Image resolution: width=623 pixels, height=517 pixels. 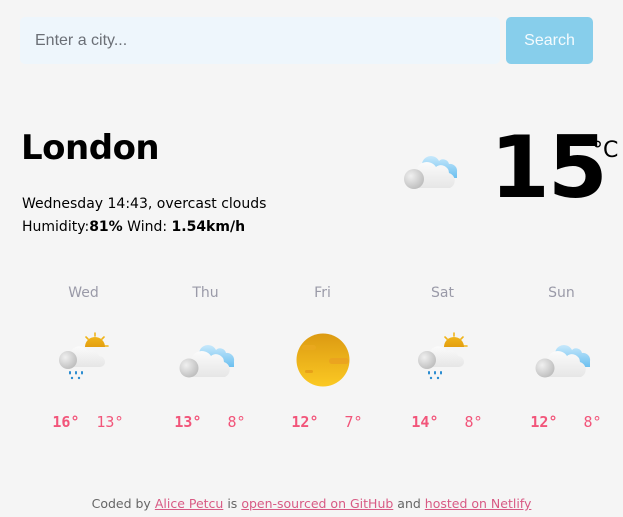 I want to click on forecast-max-temp: 13°, so click(x=188, y=422).